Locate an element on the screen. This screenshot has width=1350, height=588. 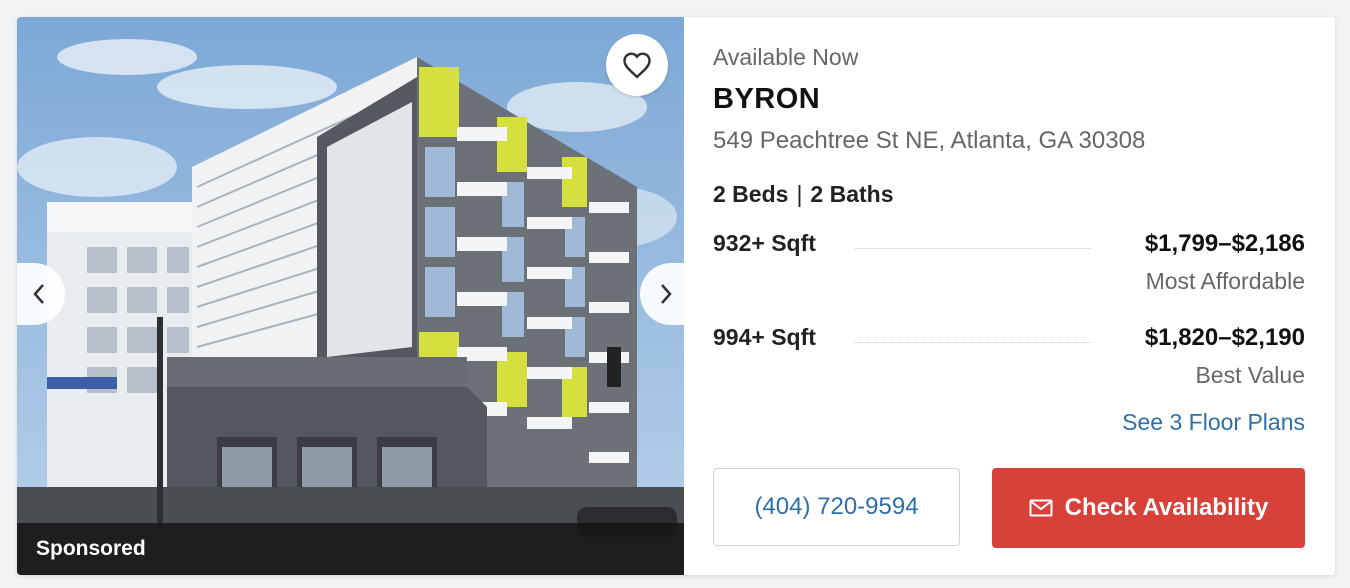
plan-sqft: 994+ Sqft is located at coordinates (767, 337).